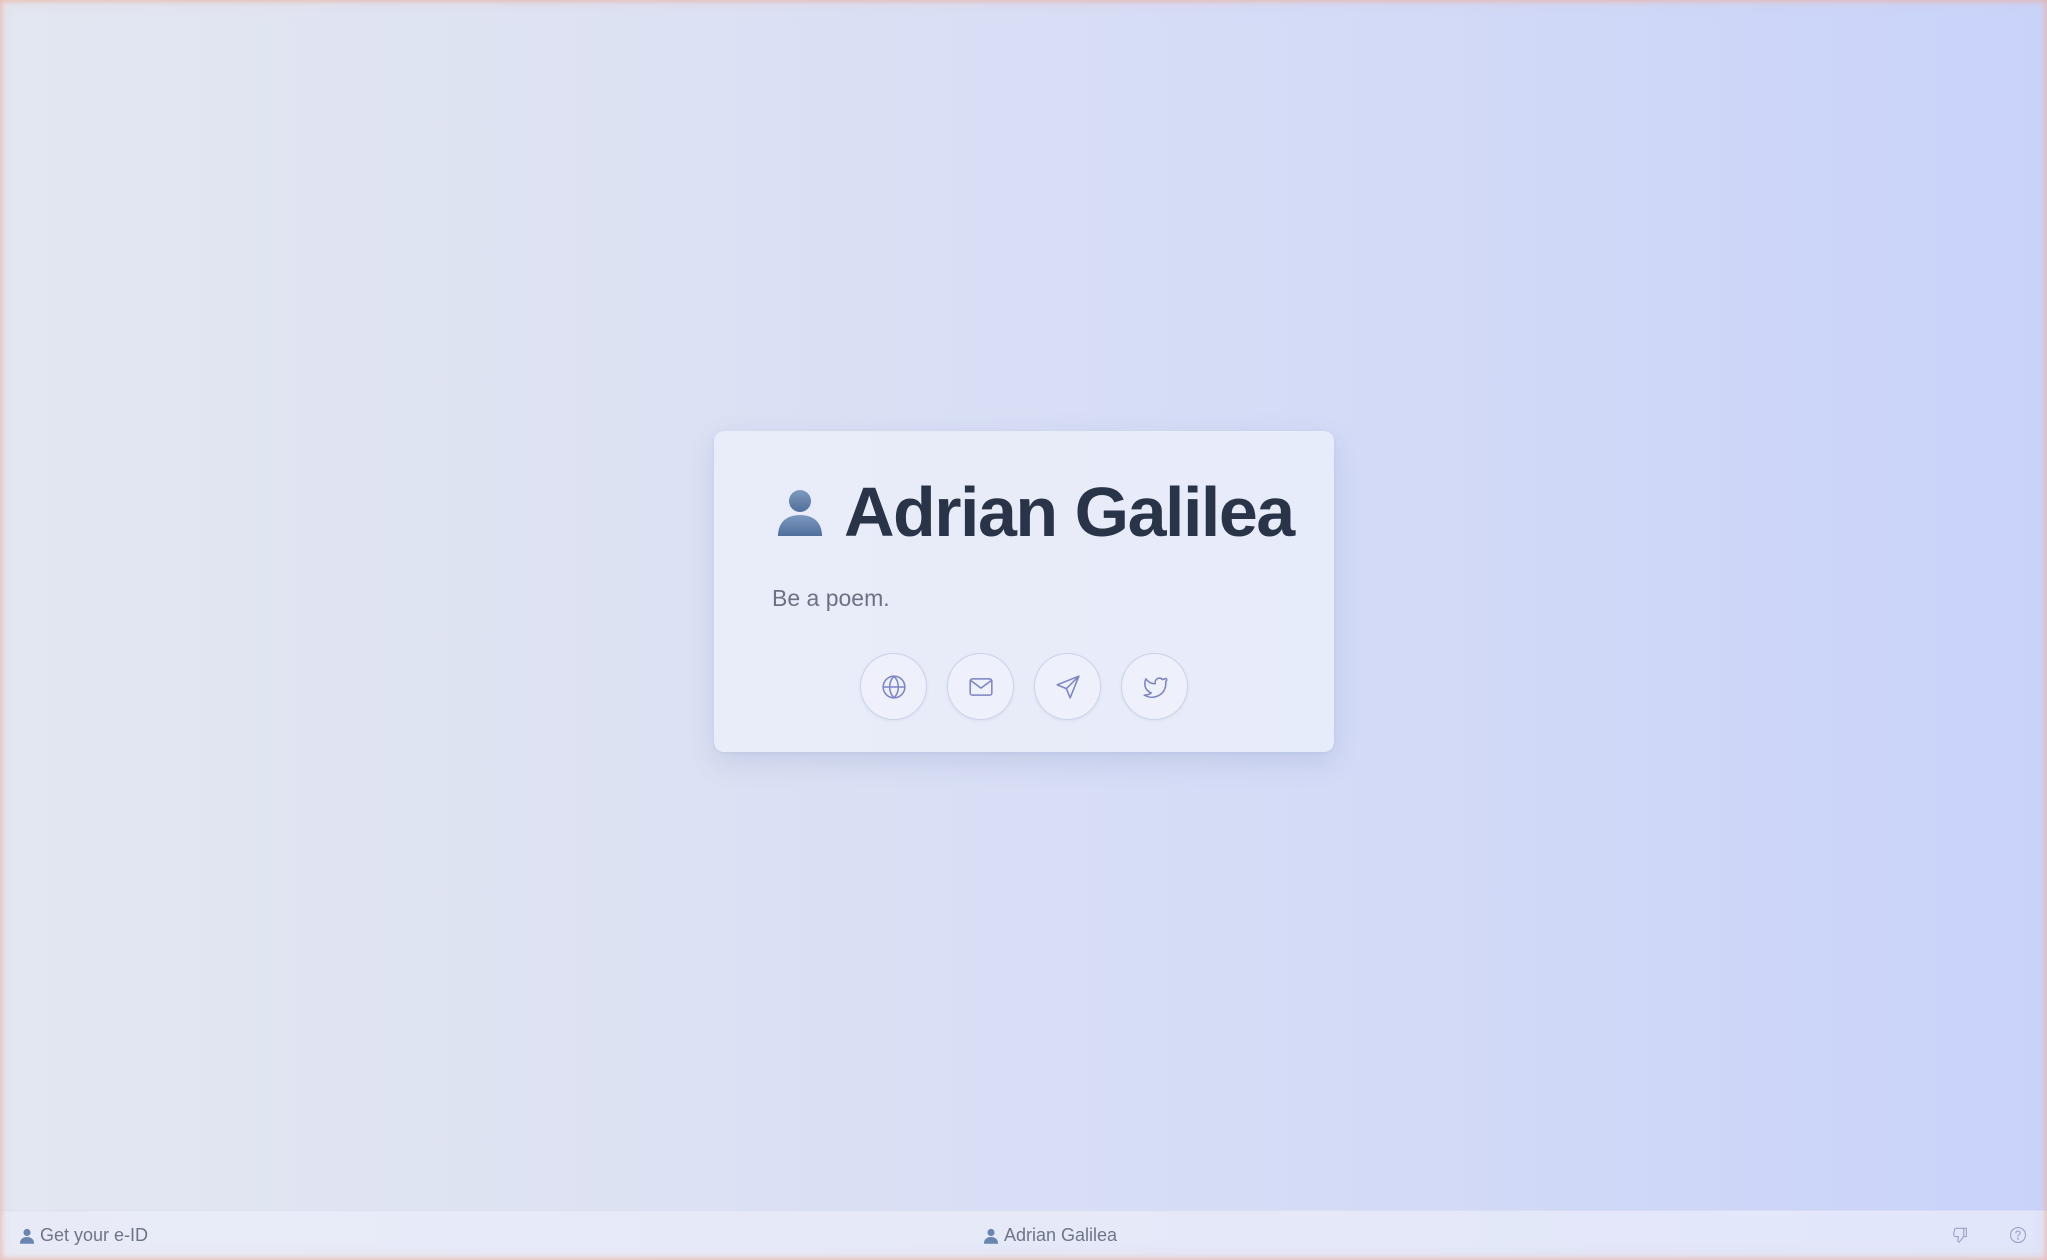 The image size is (2047, 1260). Describe the element at coordinates (2018, 1235) in the screenshot. I see `help-icon` at that location.